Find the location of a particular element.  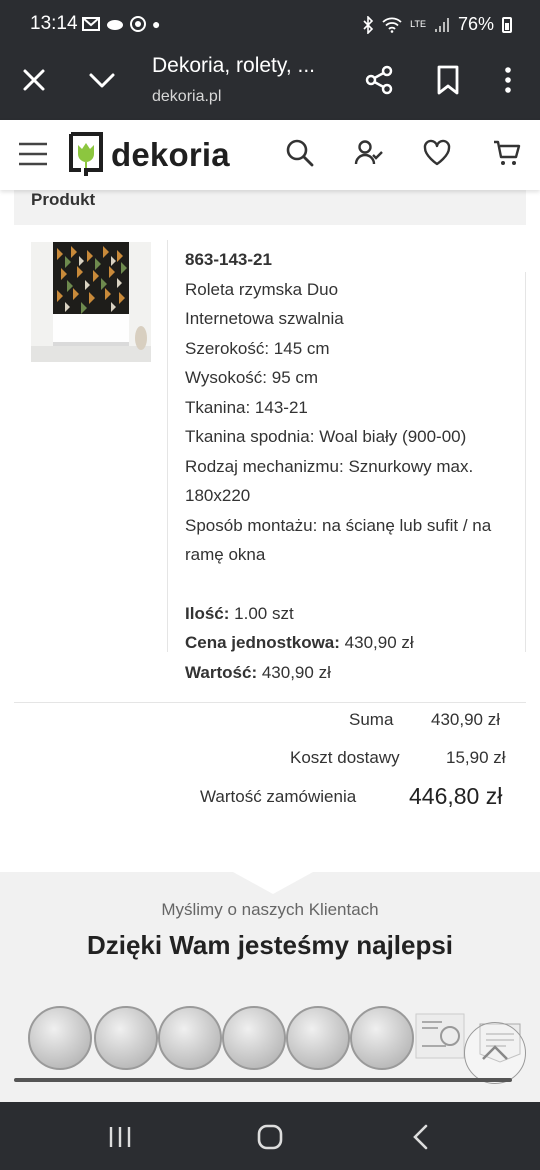

page-url: dekoria.pl is located at coordinates (186, 97).